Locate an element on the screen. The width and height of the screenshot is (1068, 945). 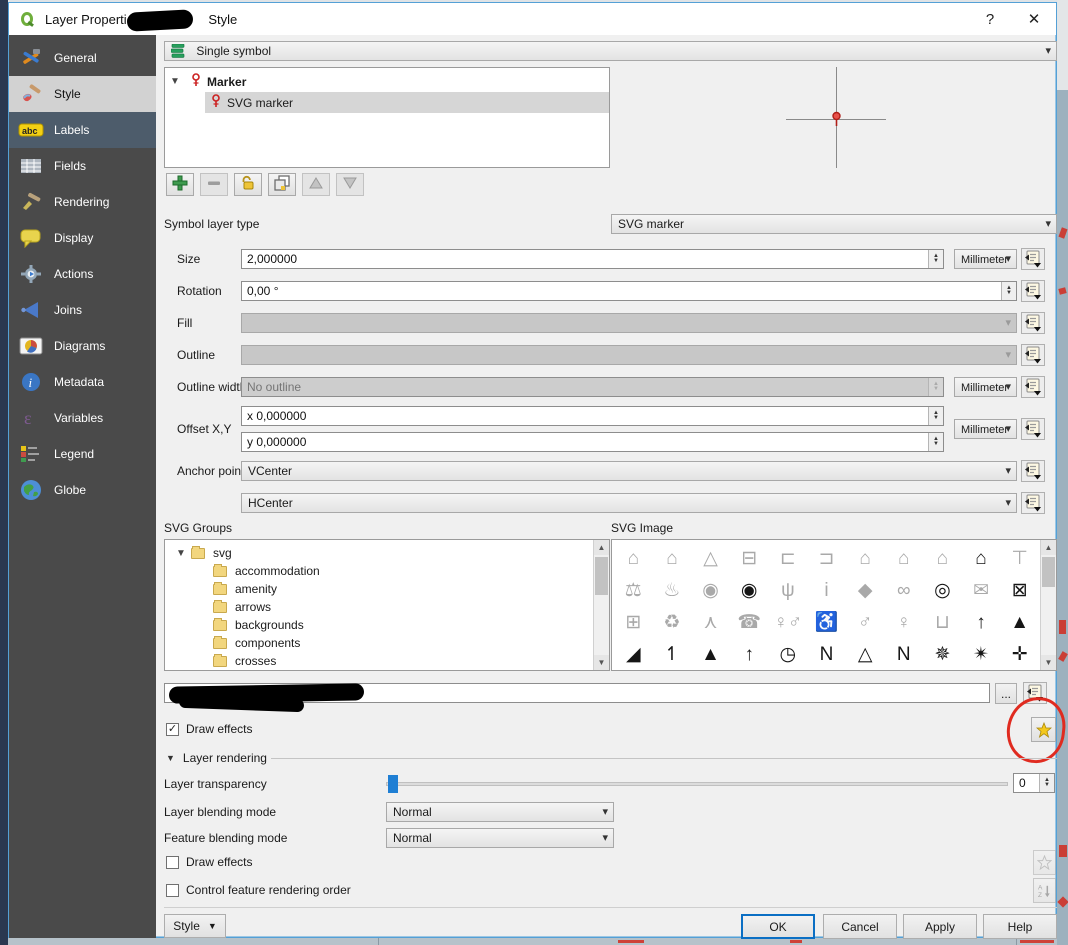
compass-rose-icon: ✵ is located at coordinates (942, 654).